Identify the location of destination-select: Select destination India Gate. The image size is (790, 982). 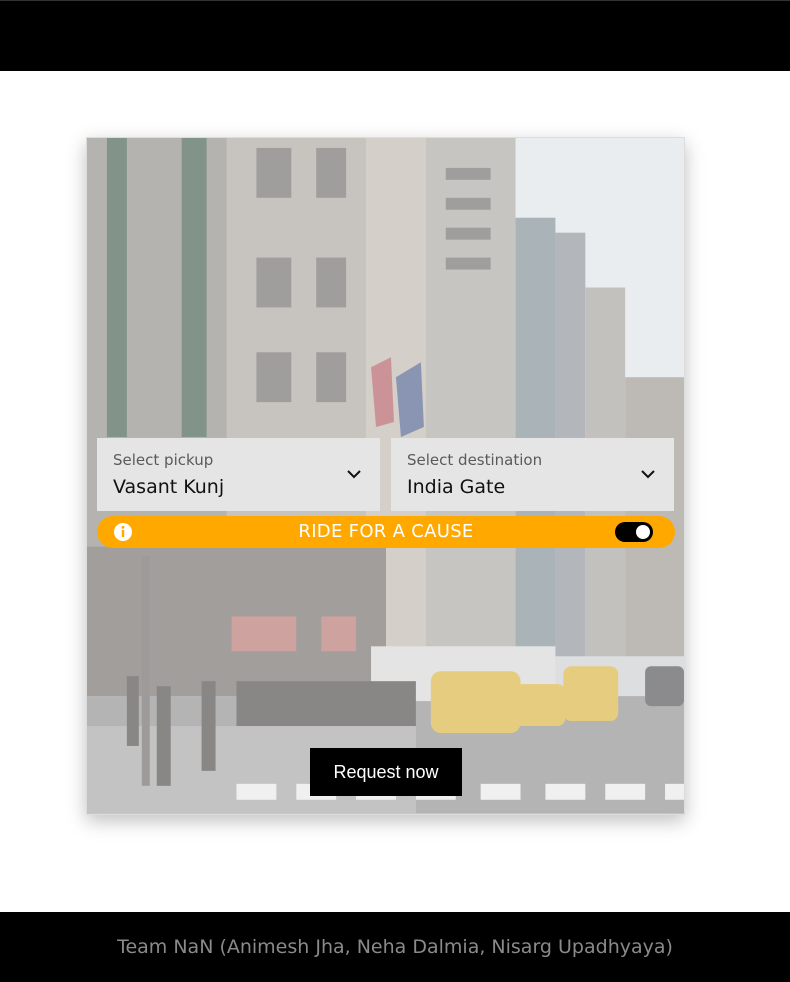
(532, 474).